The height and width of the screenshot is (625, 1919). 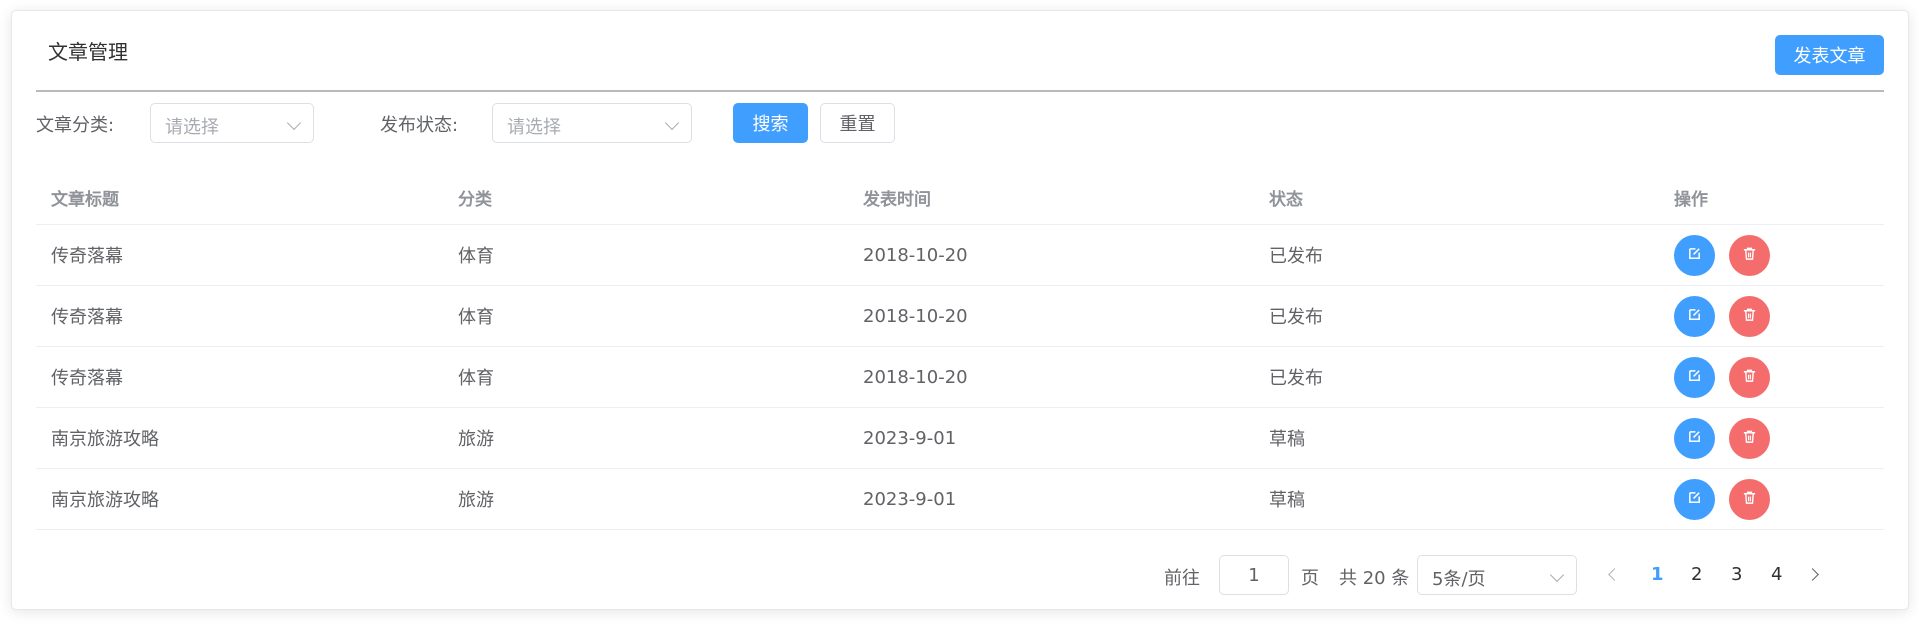 I want to click on card-header: 文章管理 发表文章, so click(x=960, y=51).